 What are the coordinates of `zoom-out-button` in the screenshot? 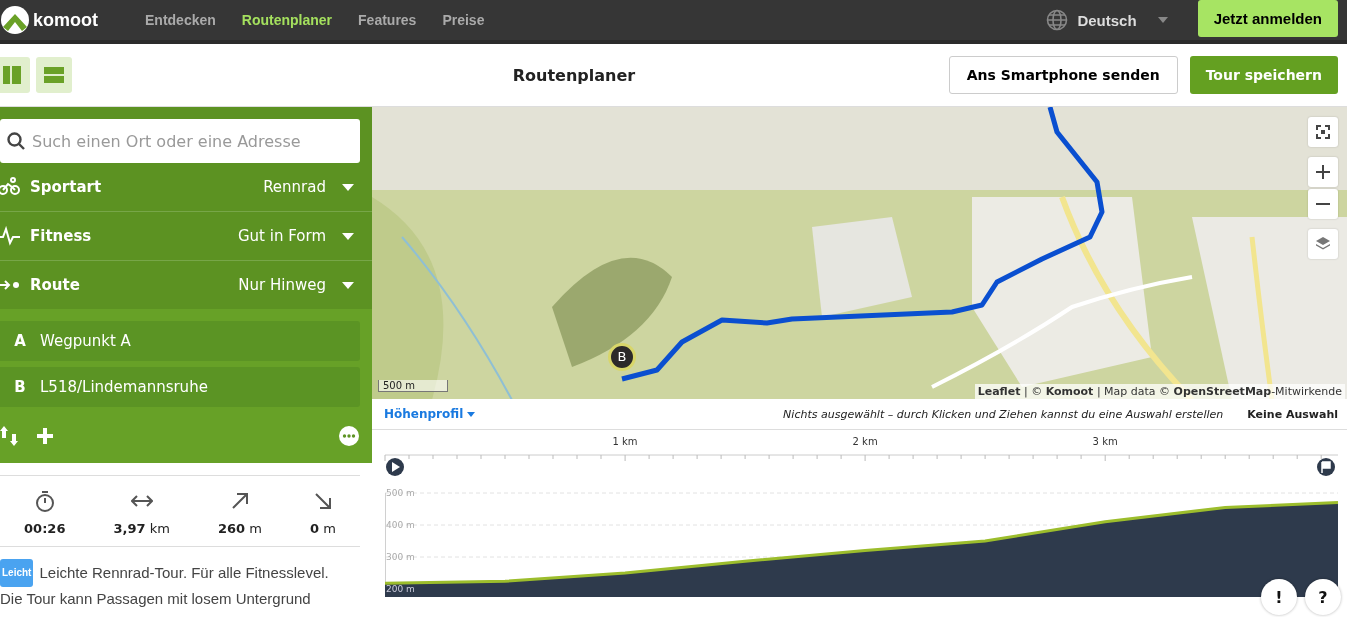 It's located at (1323, 204).